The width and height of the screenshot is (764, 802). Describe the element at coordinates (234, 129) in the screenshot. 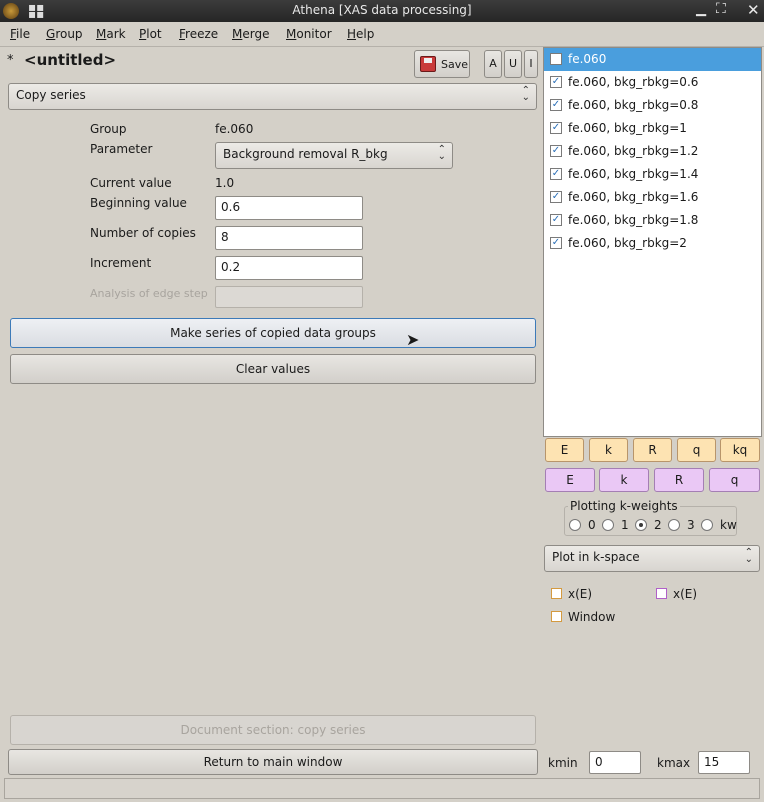

I see `group-value: fe.060` at that location.